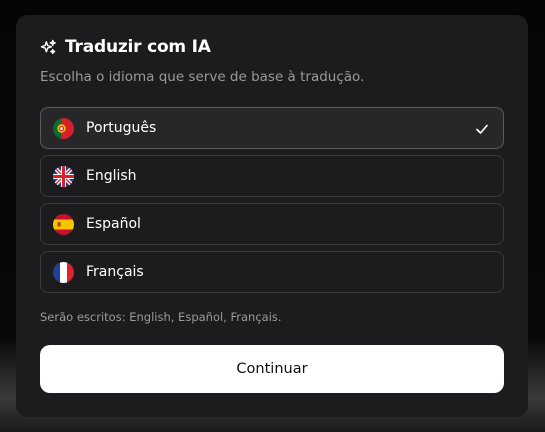  I want to click on language-label: Français, so click(115, 272).